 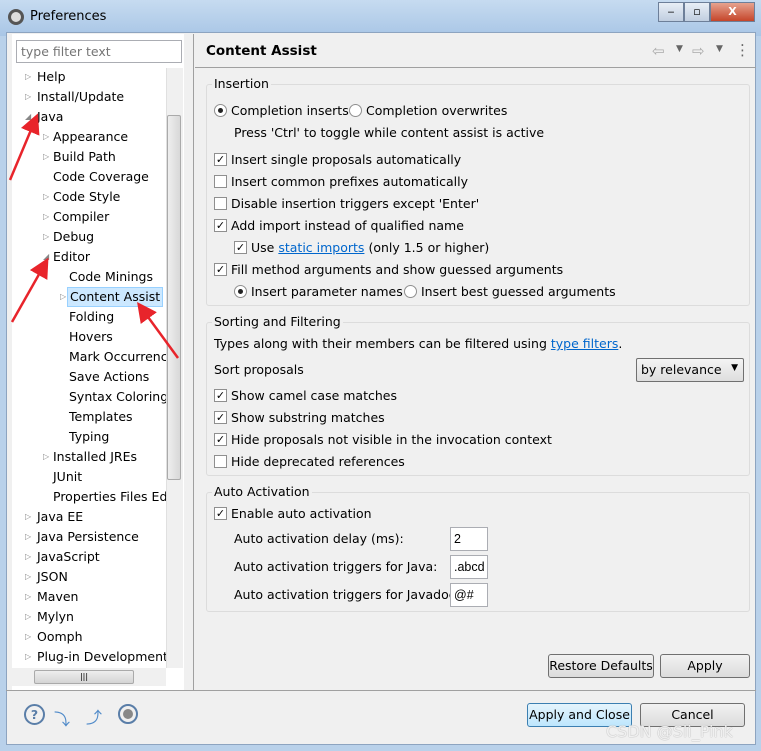 I want to click on annotation-arrow-editor, so click(x=29, y=290).